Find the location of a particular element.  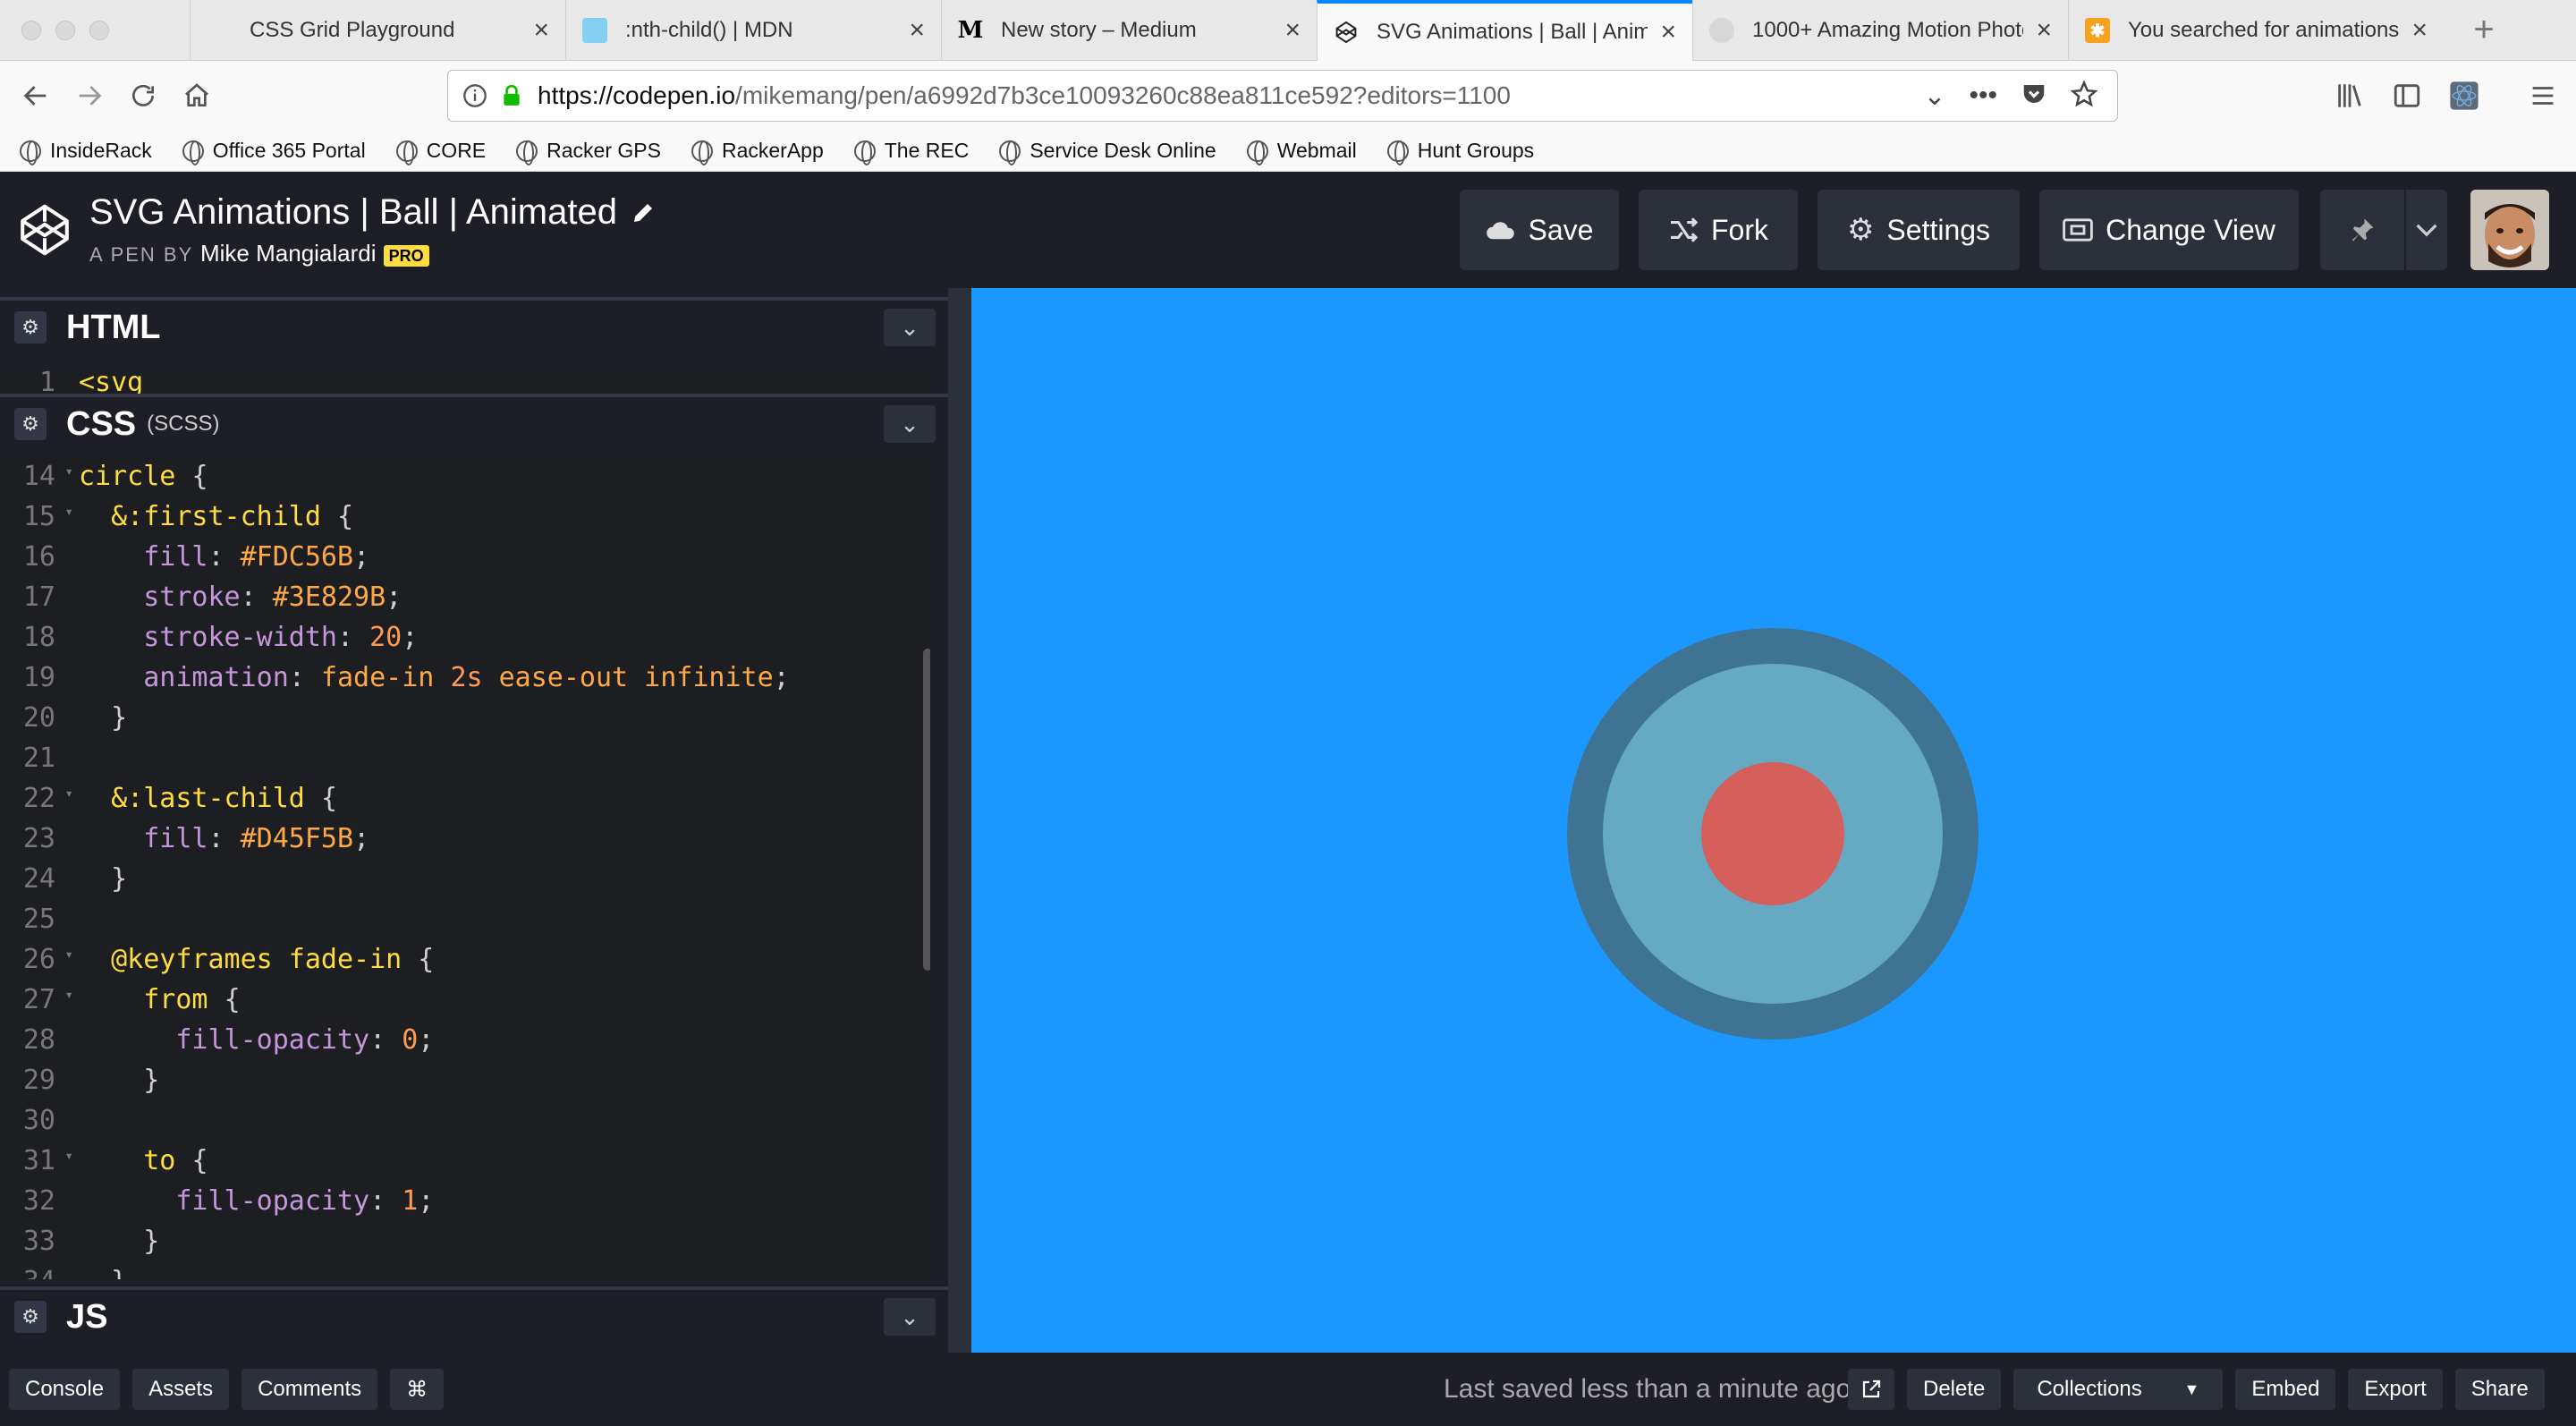

preview-svg is located at coordinates (1773, 834).